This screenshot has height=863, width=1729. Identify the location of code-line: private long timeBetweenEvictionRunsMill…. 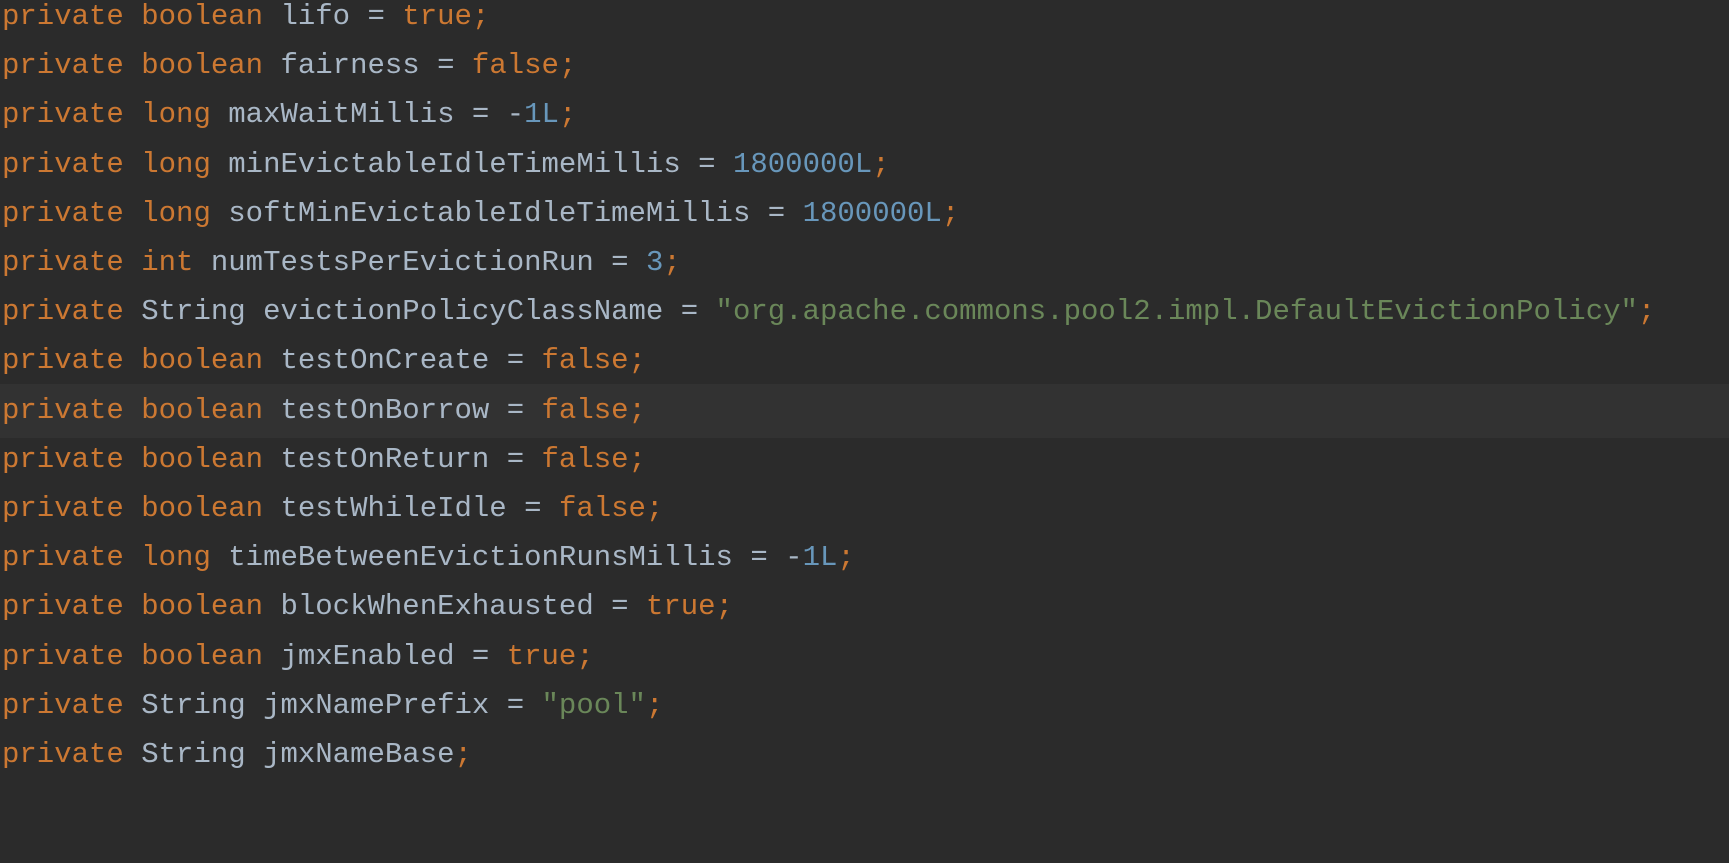
(864, 558).